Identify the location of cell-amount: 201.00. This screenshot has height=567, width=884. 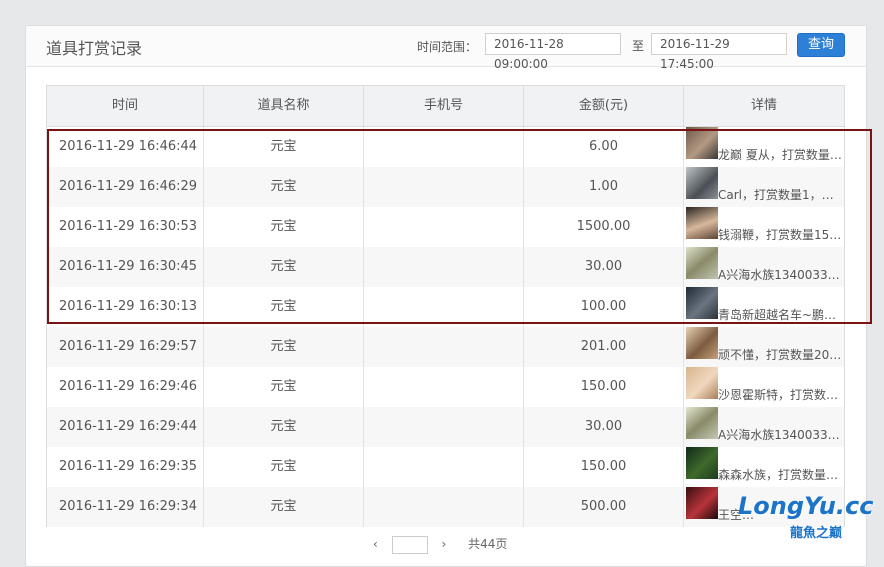
(604, 347).